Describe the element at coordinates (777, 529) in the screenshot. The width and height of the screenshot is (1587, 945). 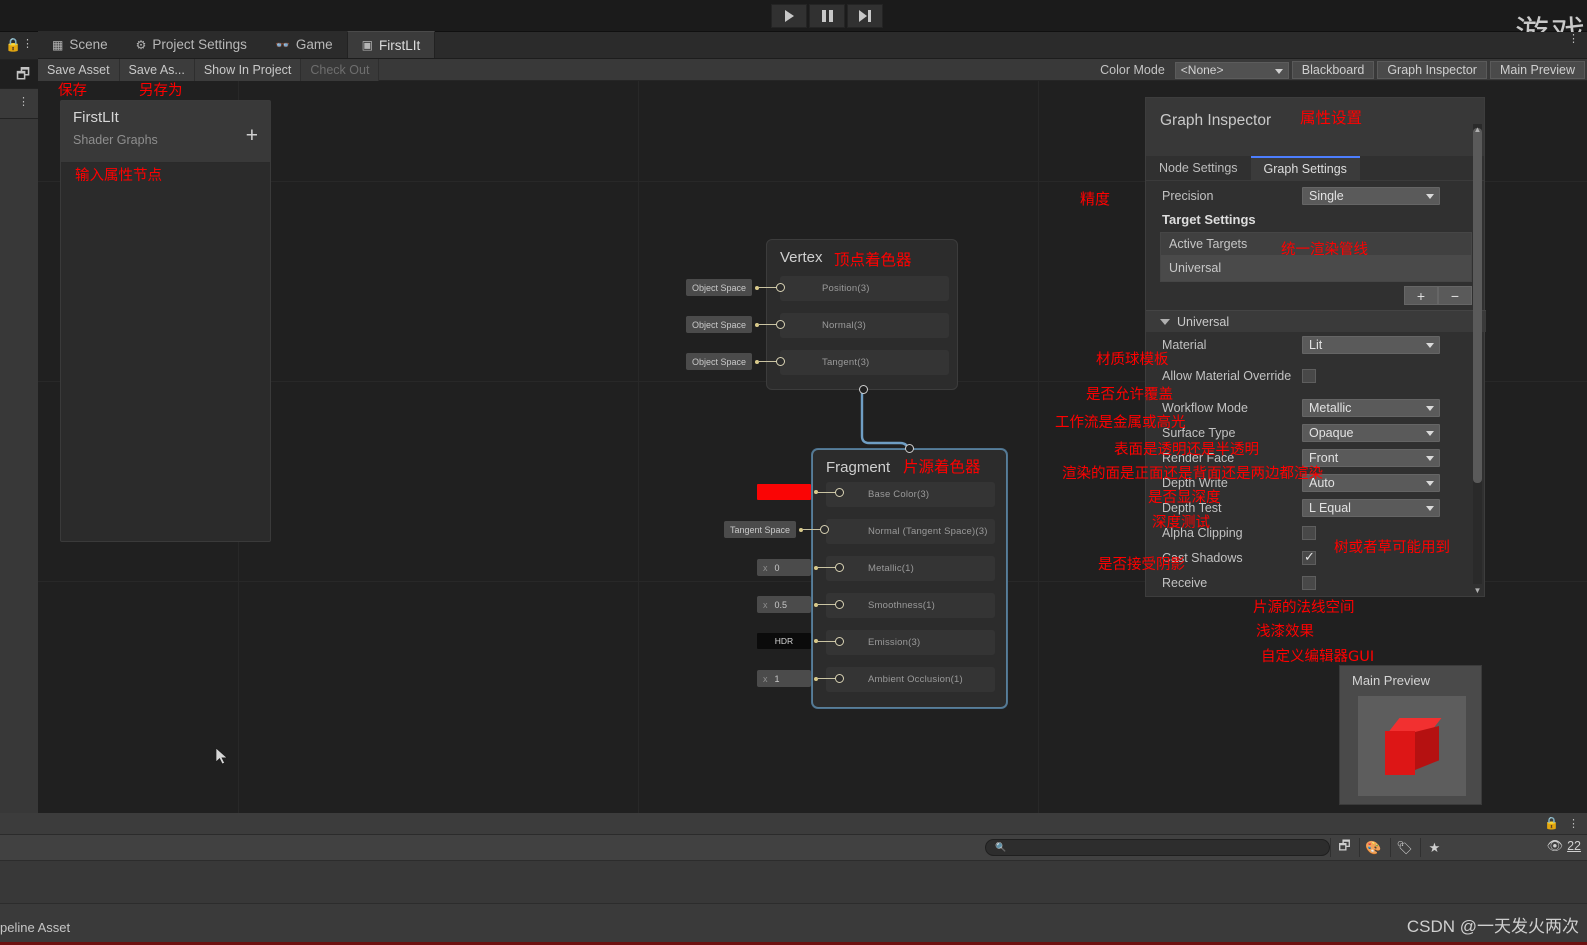
I see `fragment-input-normal: Tangent Space` at that location.